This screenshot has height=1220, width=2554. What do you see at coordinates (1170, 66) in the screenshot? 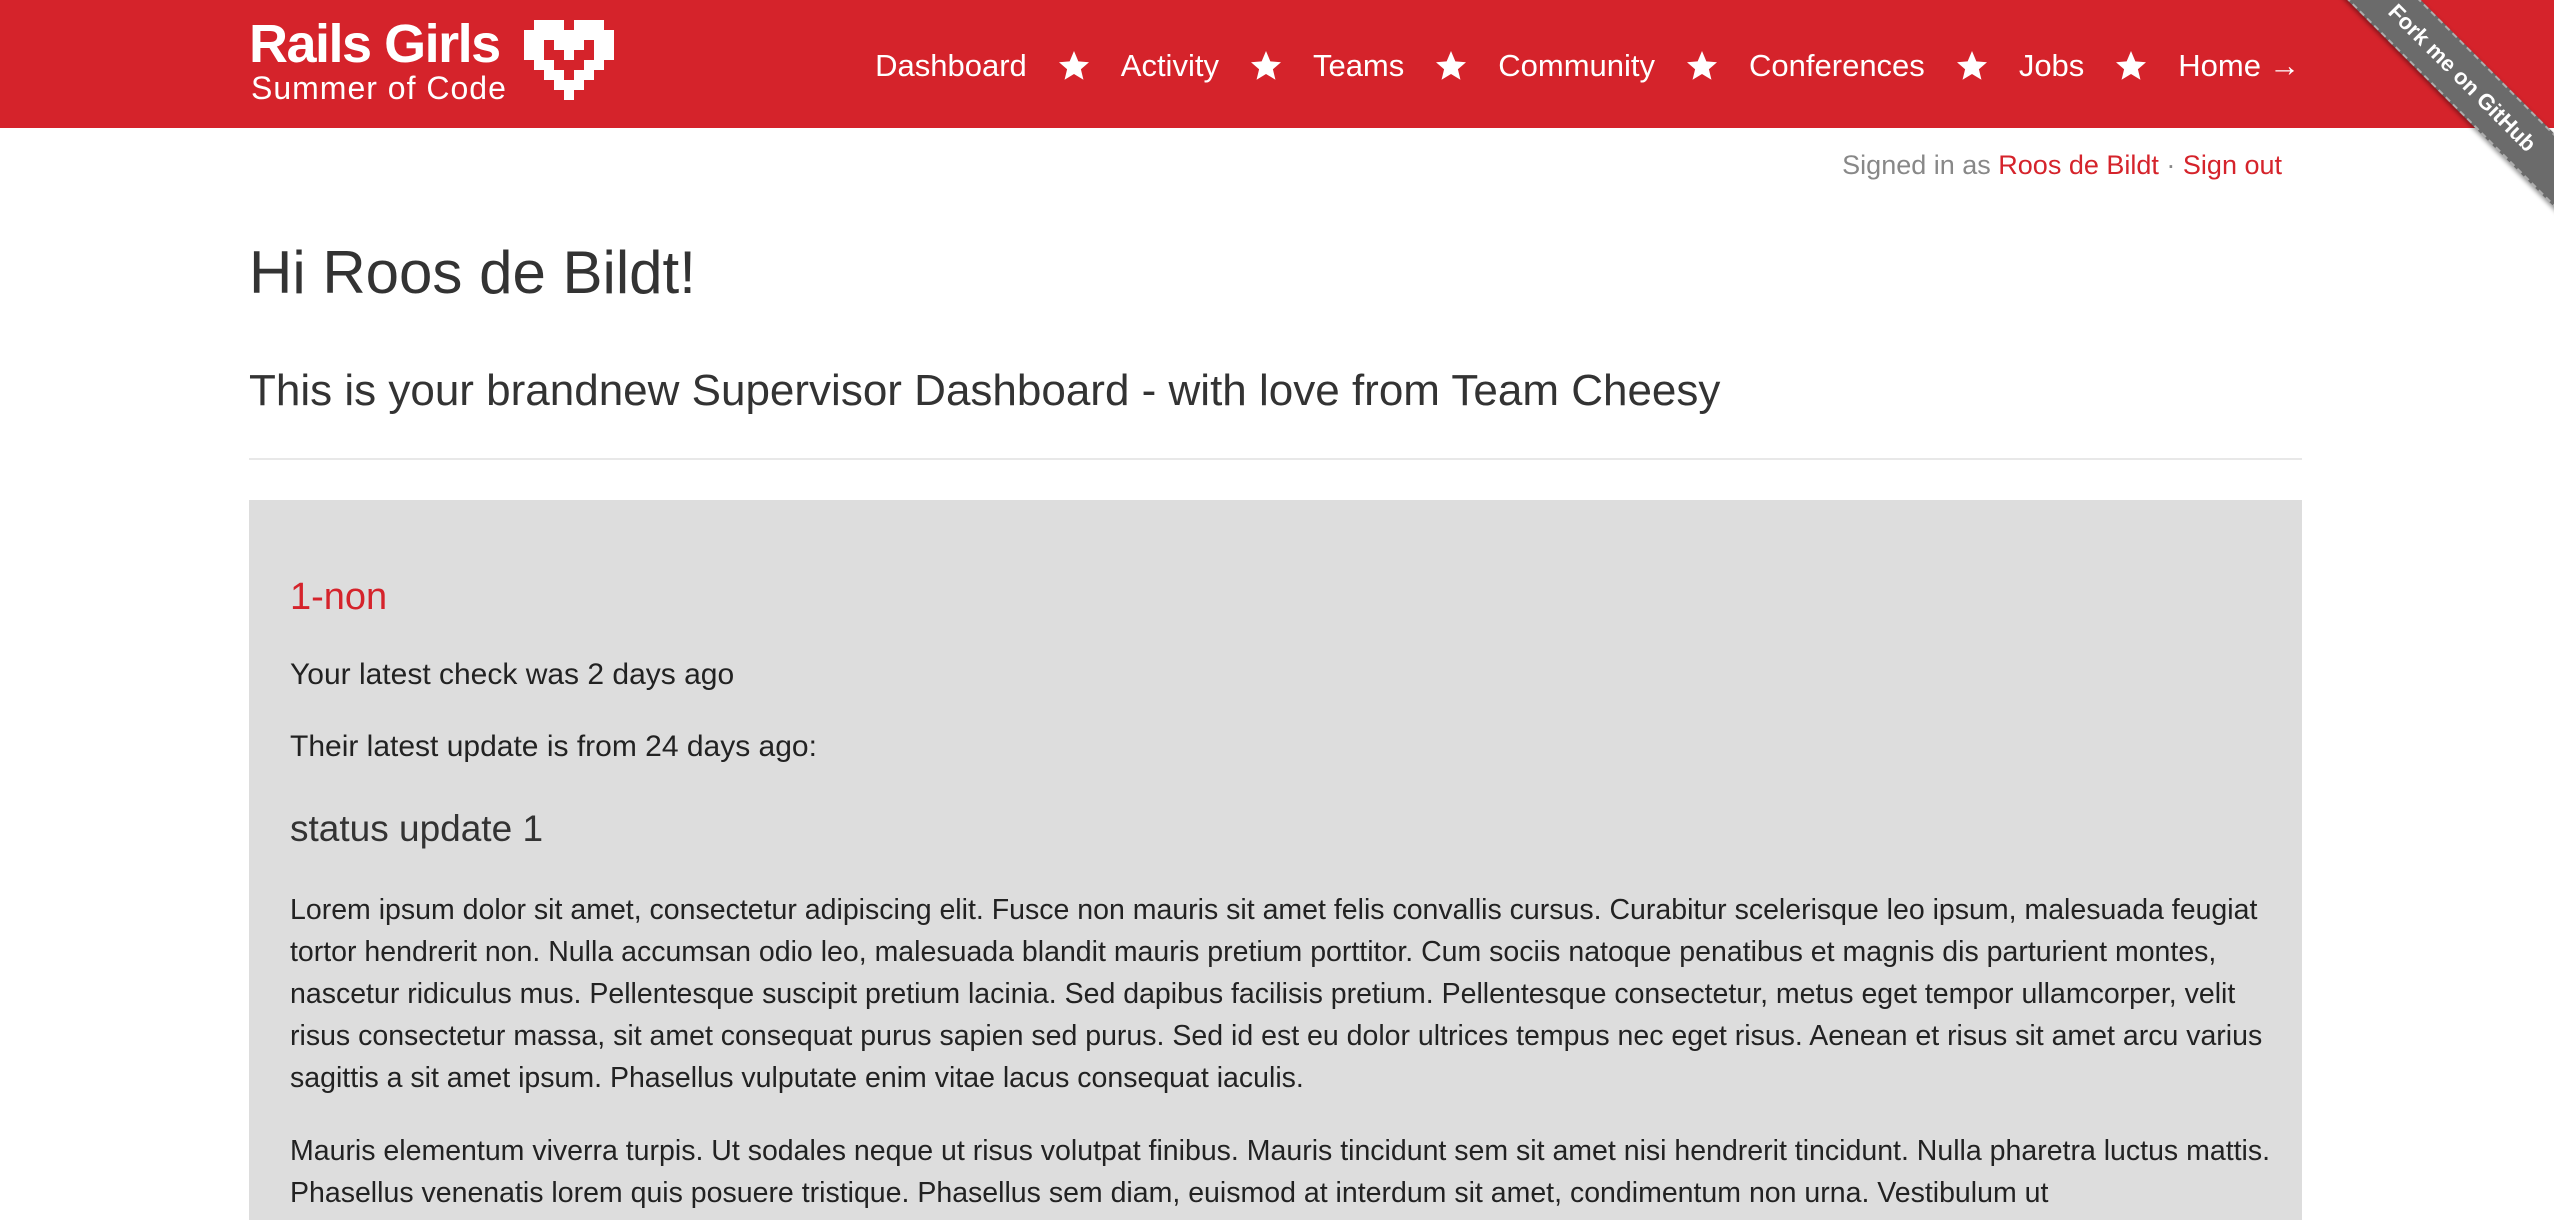
I see `nav-activity: Activity` at bounding box center [1170, 66].